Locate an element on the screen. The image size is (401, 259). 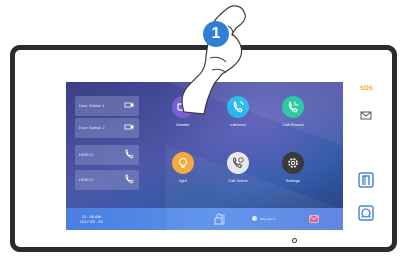
app-label: Intercom is located at coordinates (238, 124).